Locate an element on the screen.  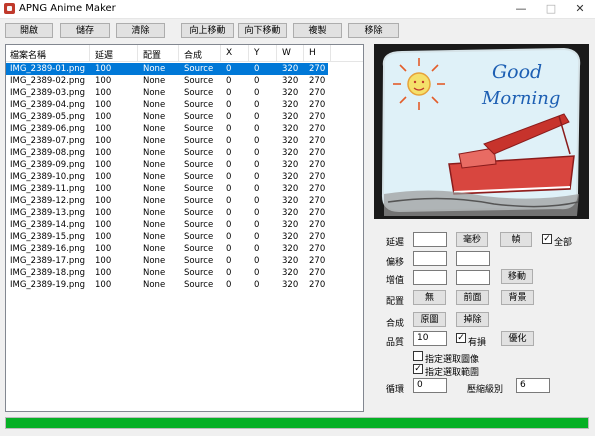
frame-button: 幀 is located at coordinates (516, 239).